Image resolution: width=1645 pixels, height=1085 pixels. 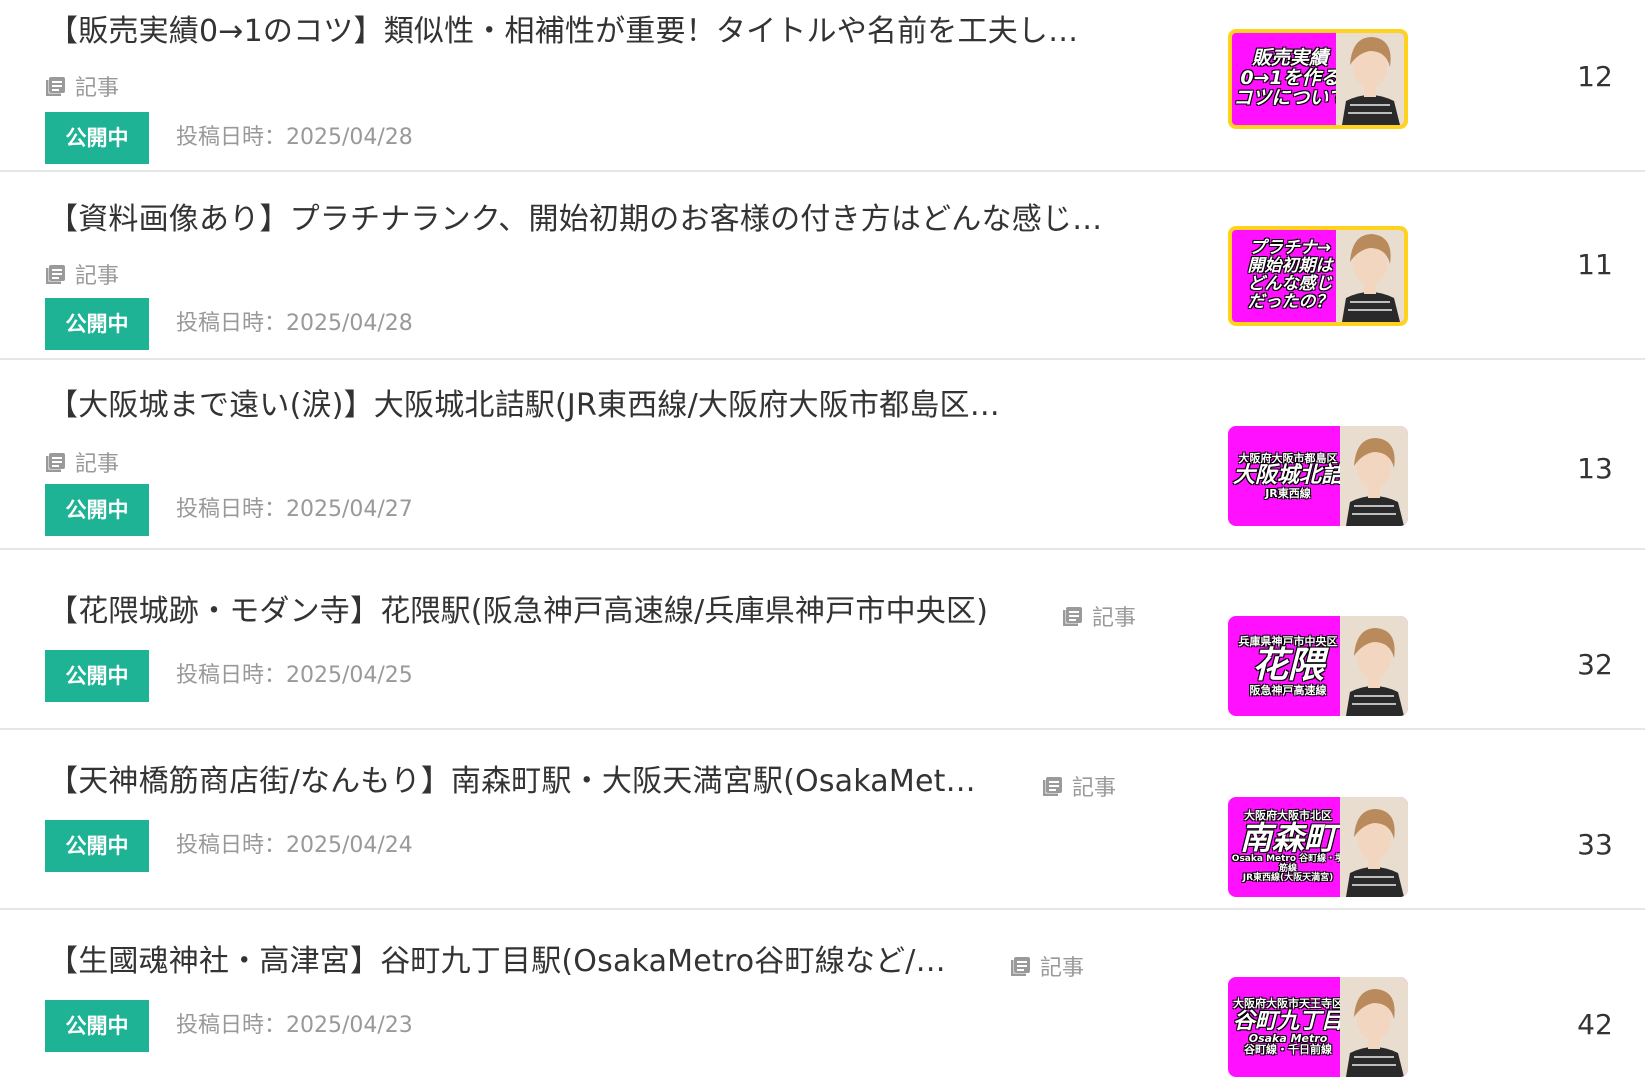 What do you see at coordinates (1595, 468) in the screenshot?
I see `view-count: 13` at bounding box center [1595, 468].